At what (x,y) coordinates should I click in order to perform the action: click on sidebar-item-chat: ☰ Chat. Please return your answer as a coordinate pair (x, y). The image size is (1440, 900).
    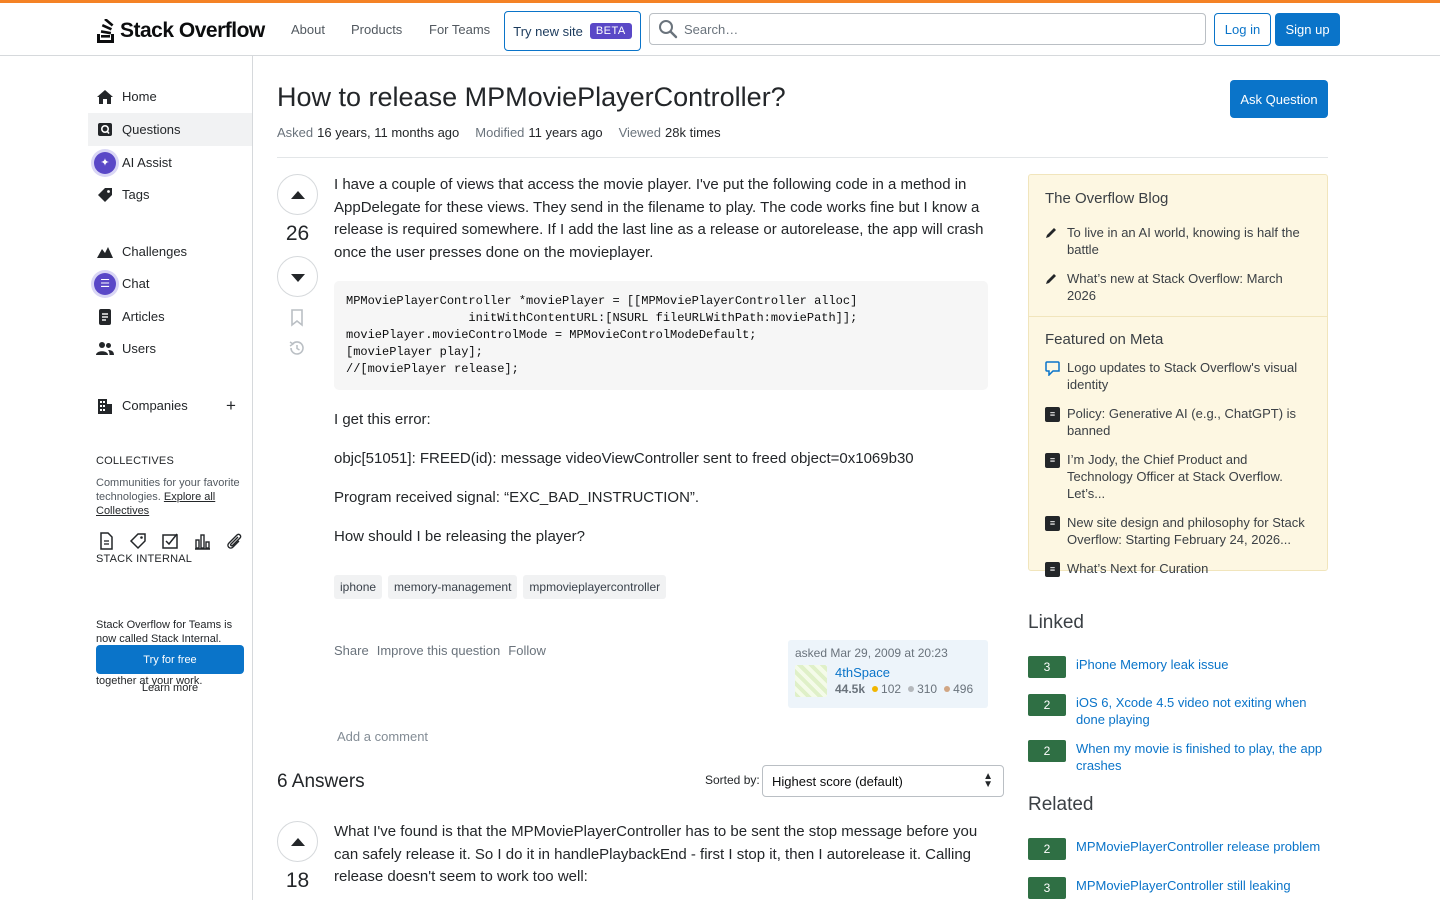
    Looking at the image, I should click on (170, 283).